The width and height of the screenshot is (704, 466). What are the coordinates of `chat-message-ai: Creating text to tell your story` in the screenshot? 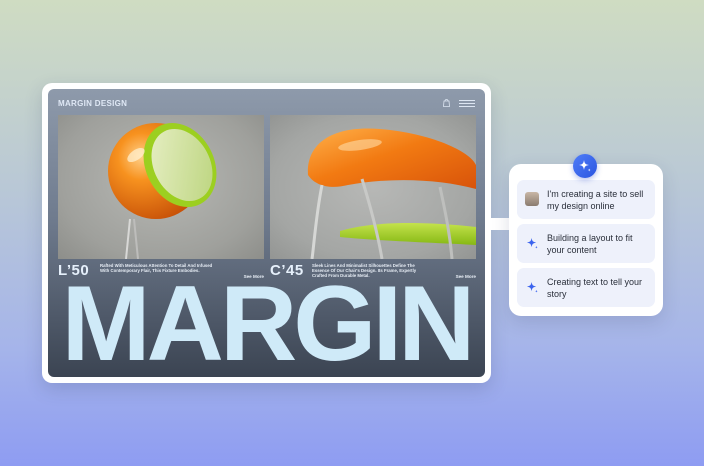 It's located at (586, 287).